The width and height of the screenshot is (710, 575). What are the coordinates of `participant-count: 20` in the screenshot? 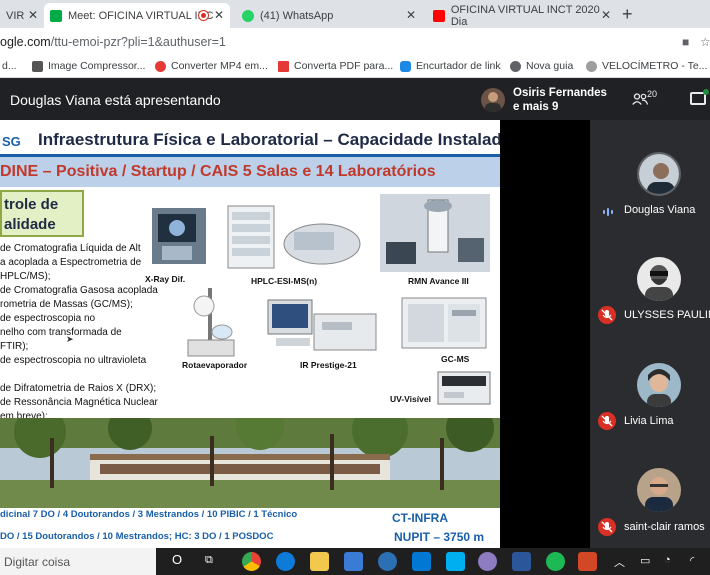 It's located at (652, 94).